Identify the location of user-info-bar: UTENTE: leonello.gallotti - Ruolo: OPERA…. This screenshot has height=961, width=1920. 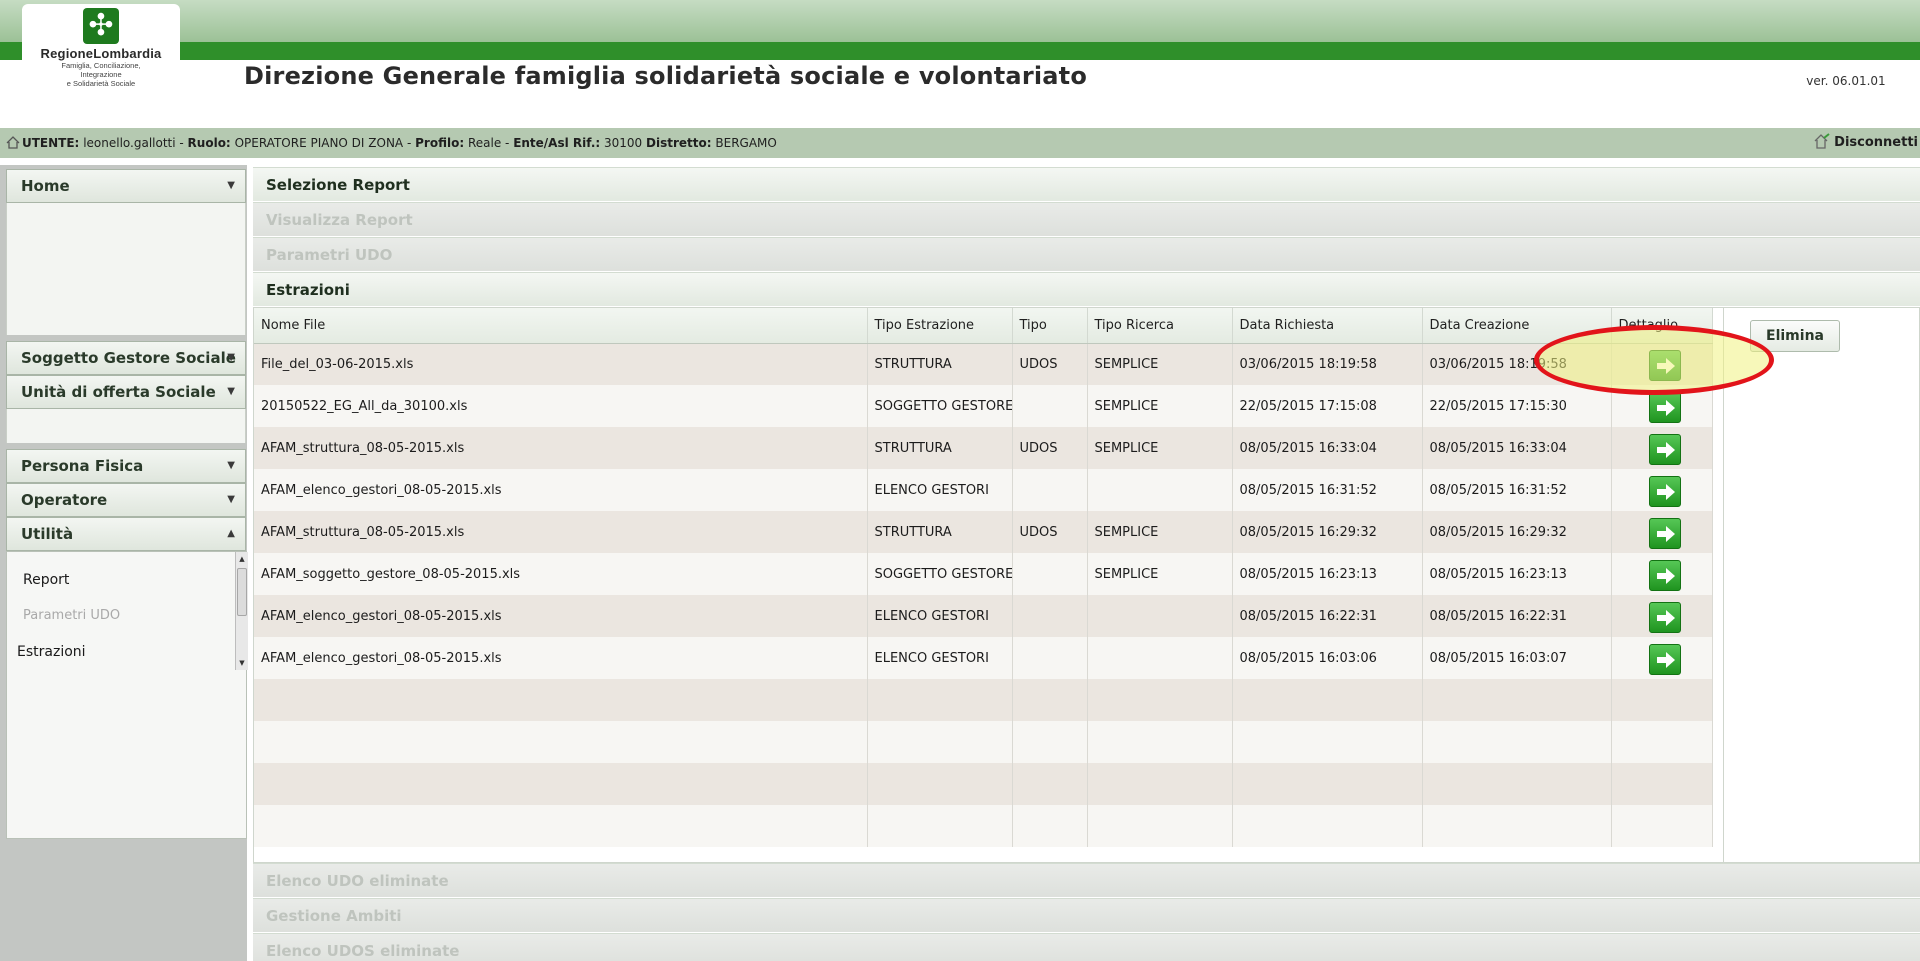
(960, 143).